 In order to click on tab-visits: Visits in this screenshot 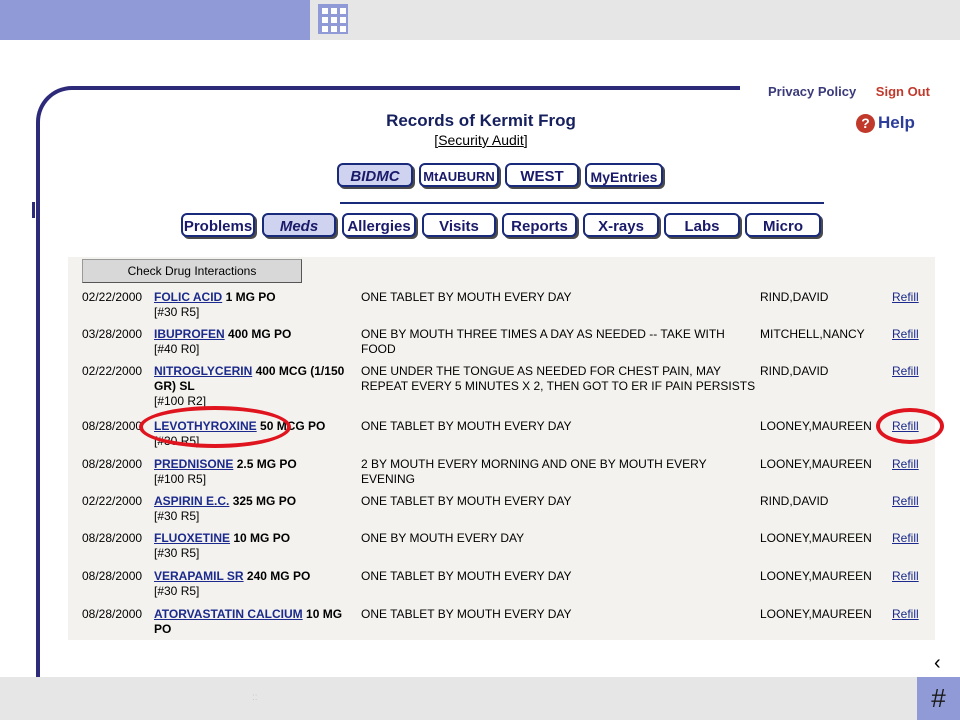, I will do `click(459, 225)`.